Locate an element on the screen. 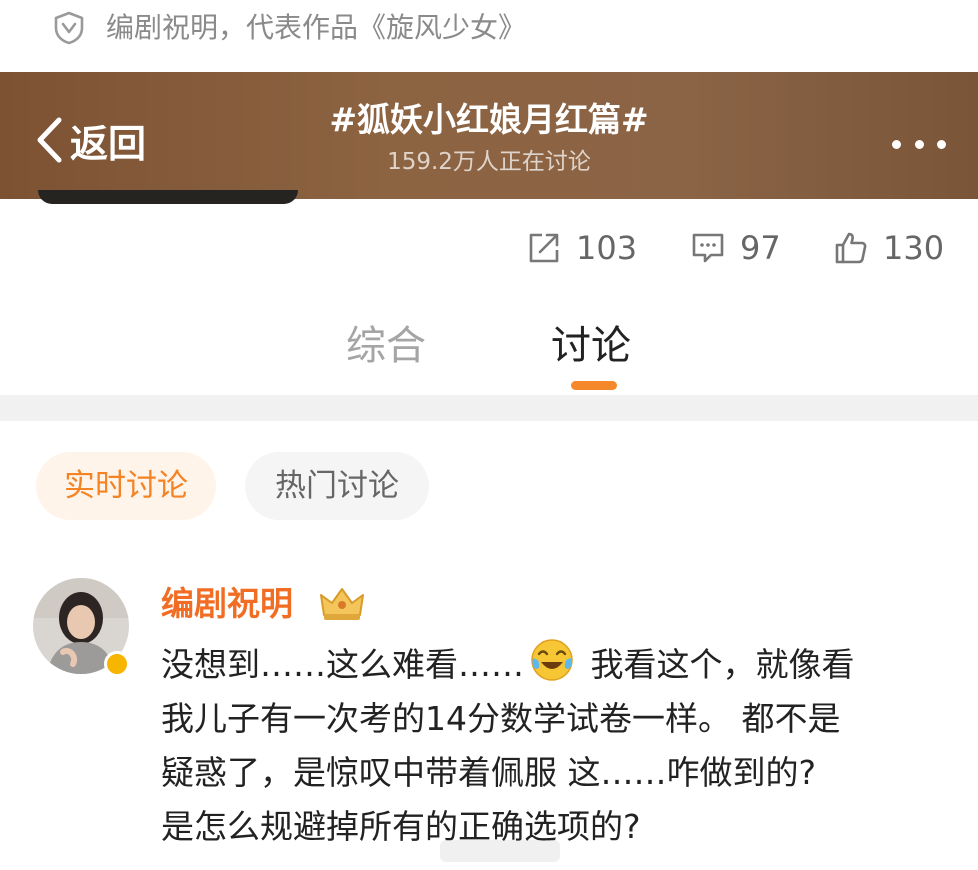  active-tab-indicator is located at coordinates (594, 385).